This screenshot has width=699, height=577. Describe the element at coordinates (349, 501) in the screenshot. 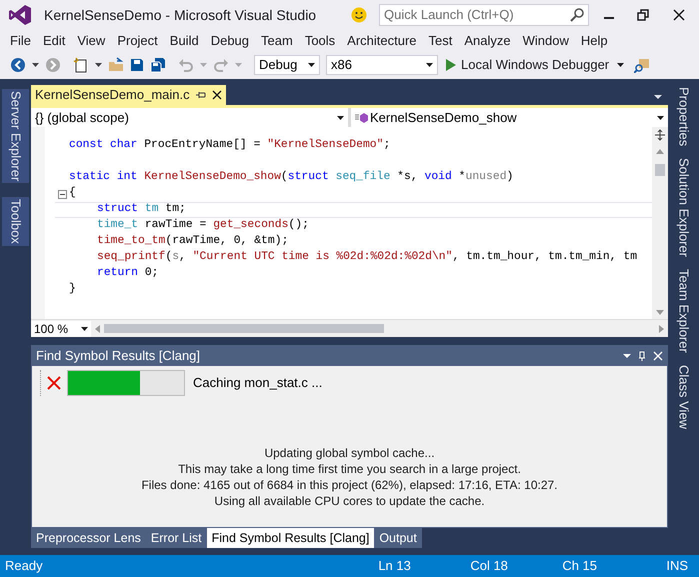

I see `status-message: Using all available CPU cores to update the cache.` at that location.